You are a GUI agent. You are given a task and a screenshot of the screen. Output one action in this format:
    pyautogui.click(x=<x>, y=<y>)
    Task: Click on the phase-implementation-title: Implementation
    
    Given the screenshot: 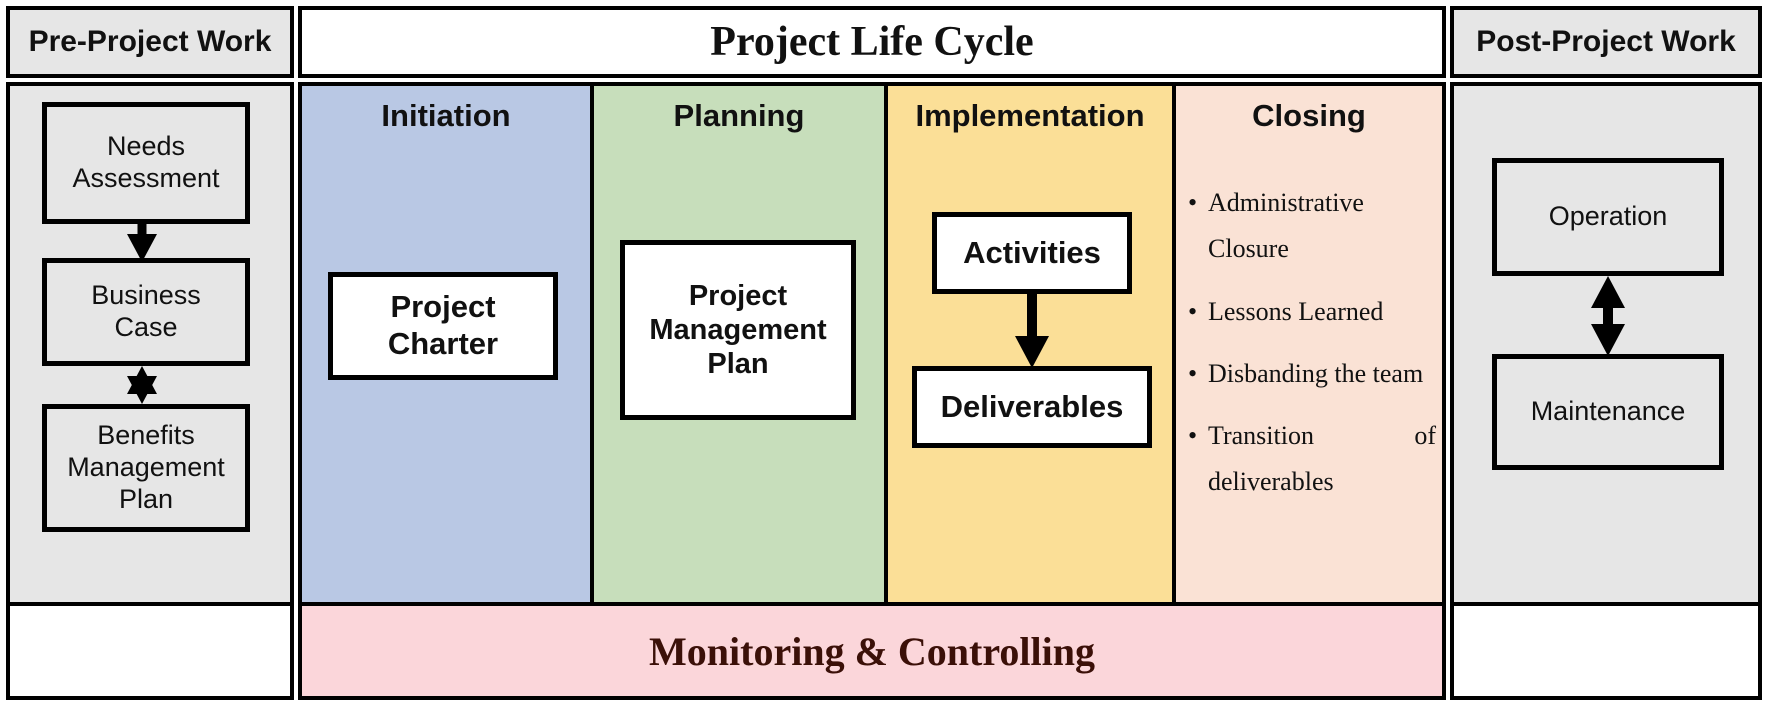 What is the action you would take?
    pyautogui.click(x=1030, y=115)
    